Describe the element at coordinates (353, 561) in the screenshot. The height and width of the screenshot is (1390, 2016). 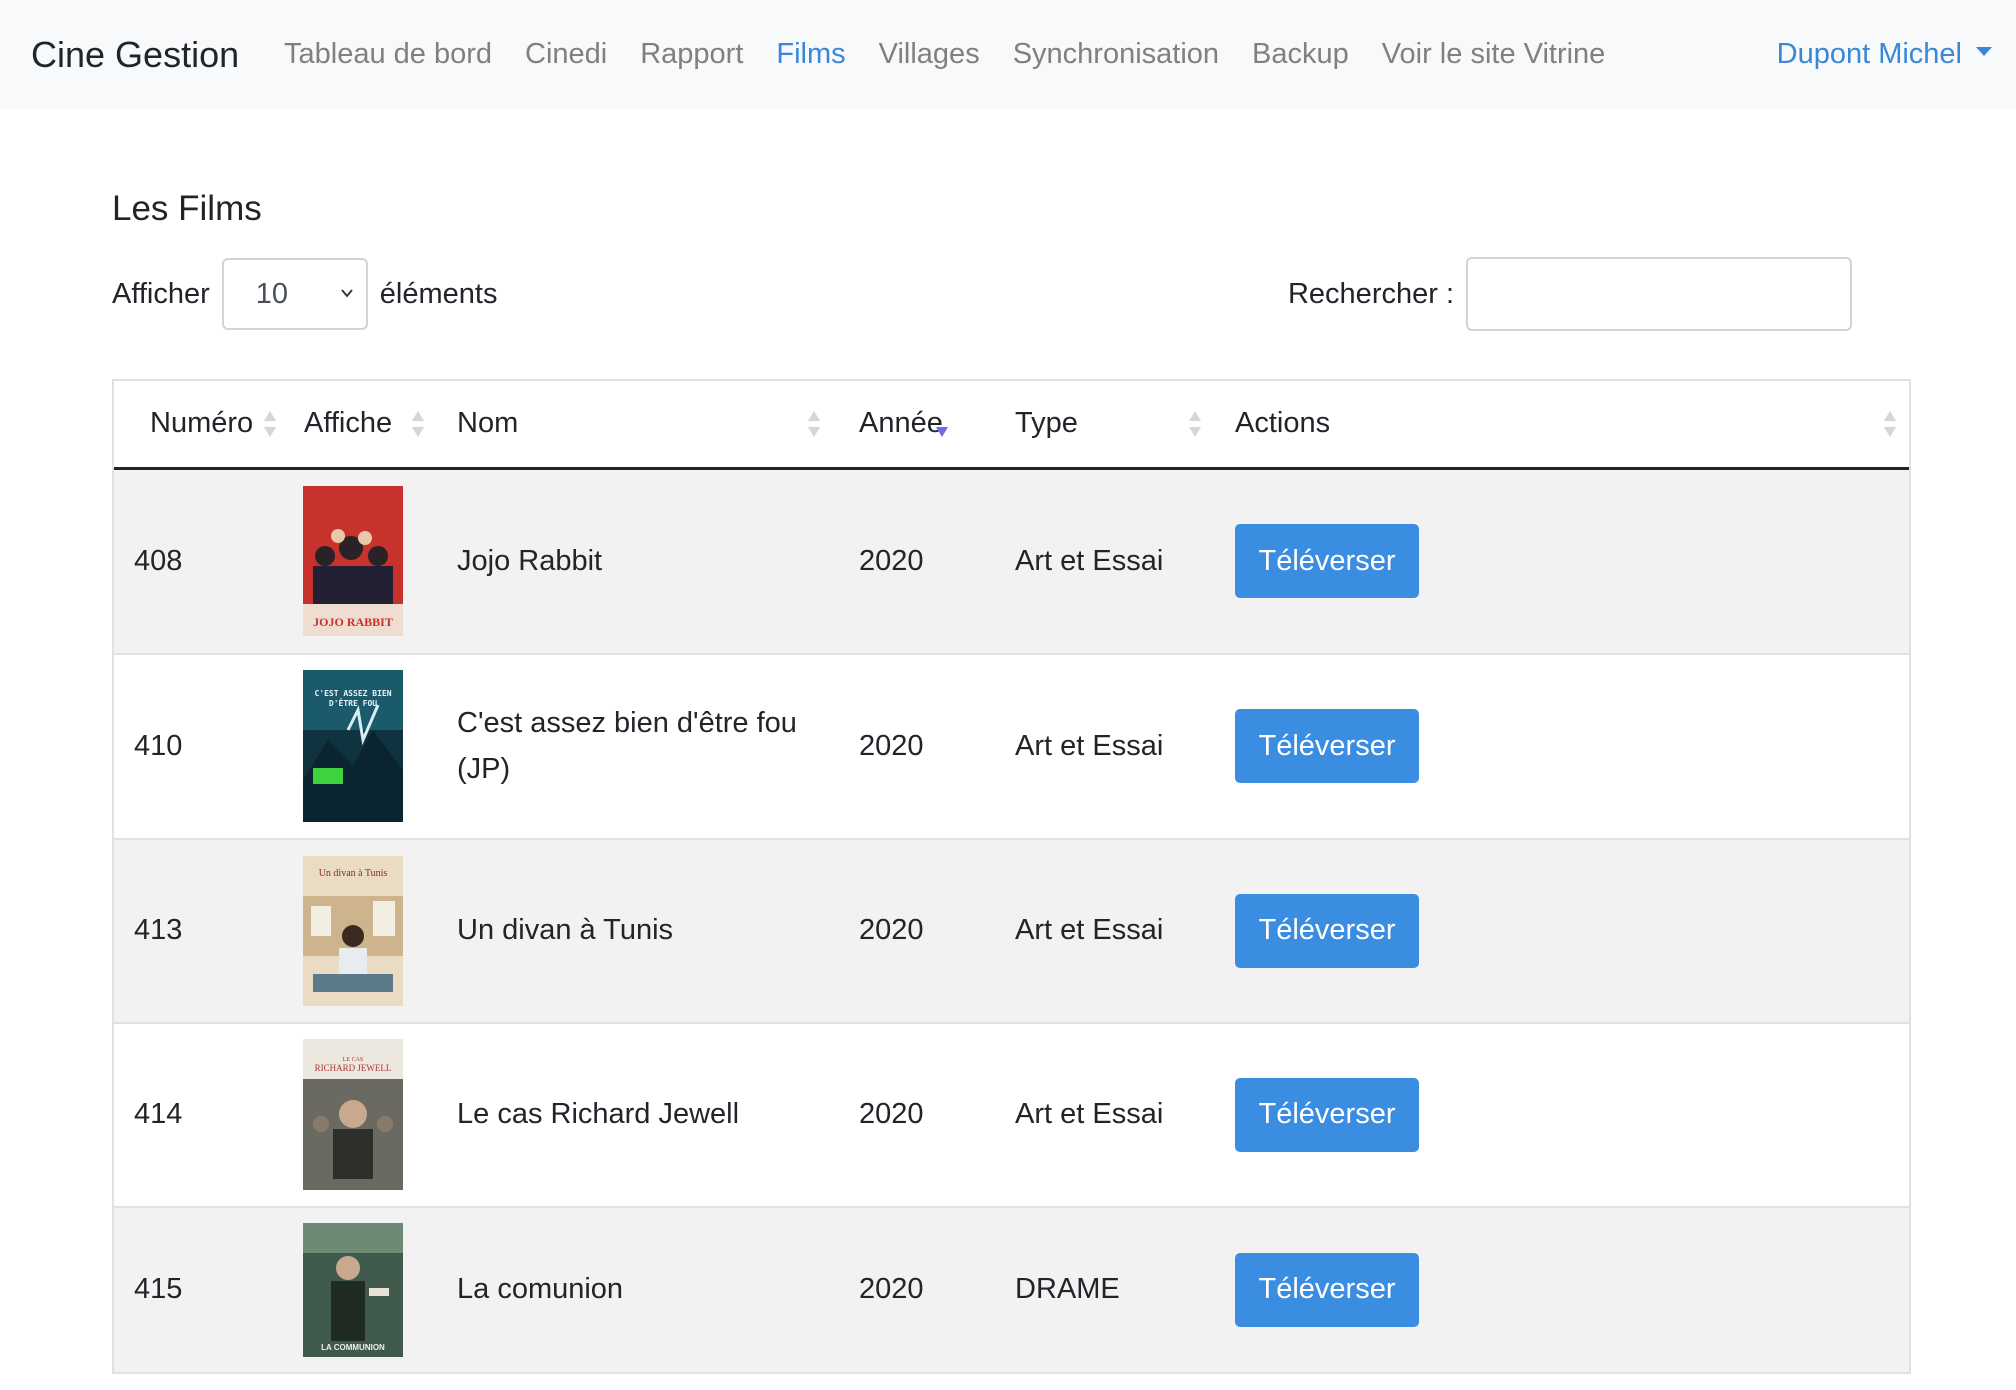
I see `jojo-rabbit-poster: JOJO RABBIT` at that location.